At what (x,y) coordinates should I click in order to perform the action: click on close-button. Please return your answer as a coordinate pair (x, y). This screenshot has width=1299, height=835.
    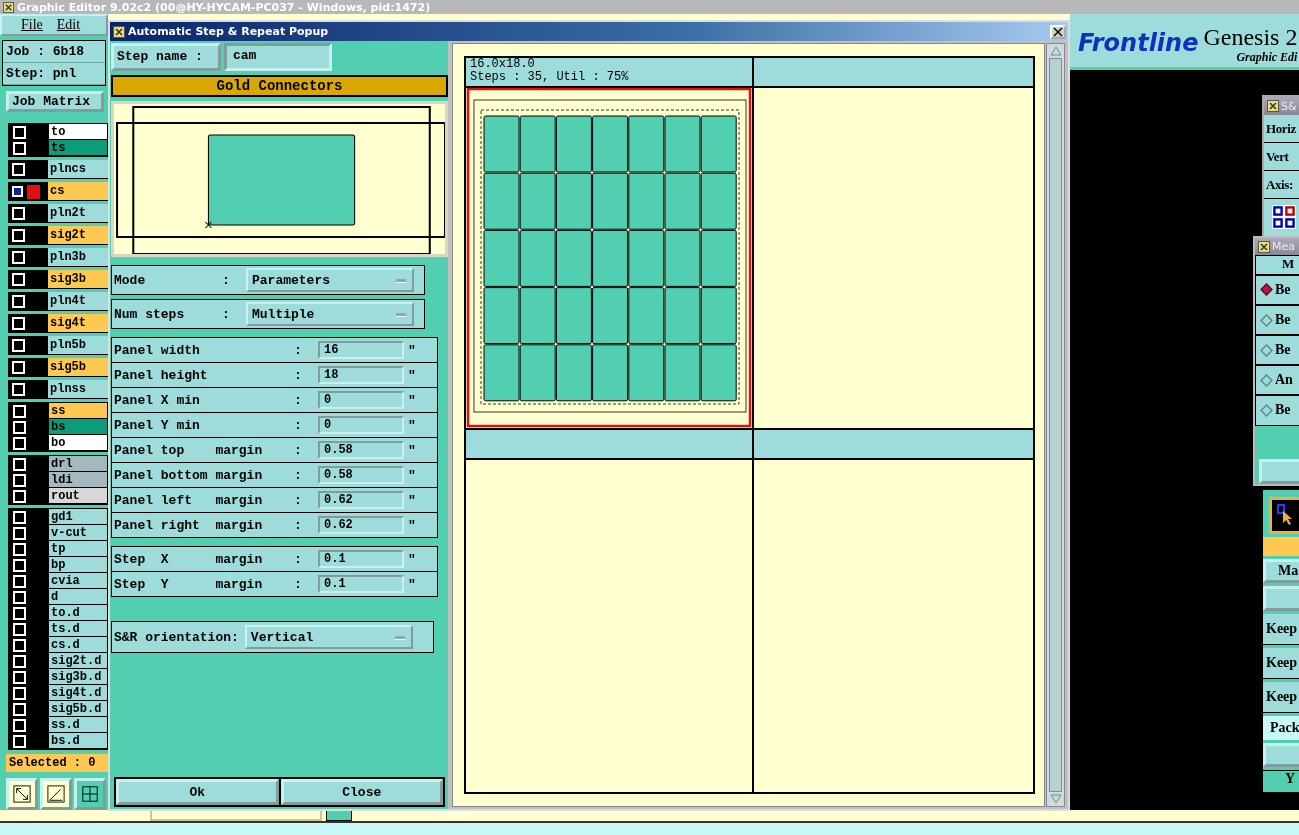
    Looking at the image, I should click on (1058, 31).